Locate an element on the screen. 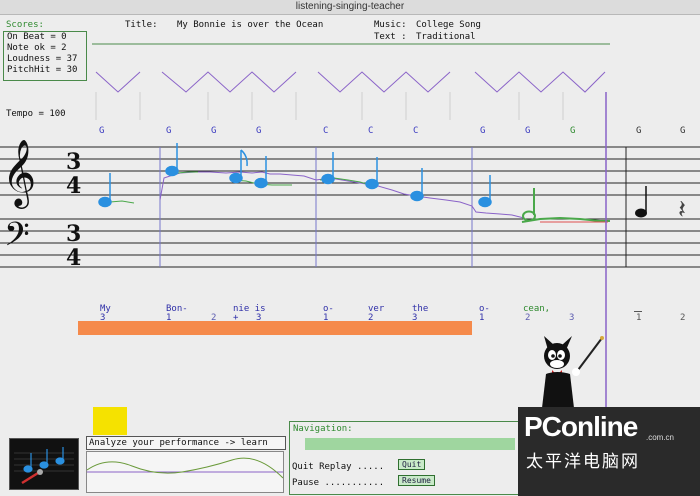 The width and height of the screenshot is (700, 496). bass-clef-icon: 𝄢 is located at coordinates (17, 239).